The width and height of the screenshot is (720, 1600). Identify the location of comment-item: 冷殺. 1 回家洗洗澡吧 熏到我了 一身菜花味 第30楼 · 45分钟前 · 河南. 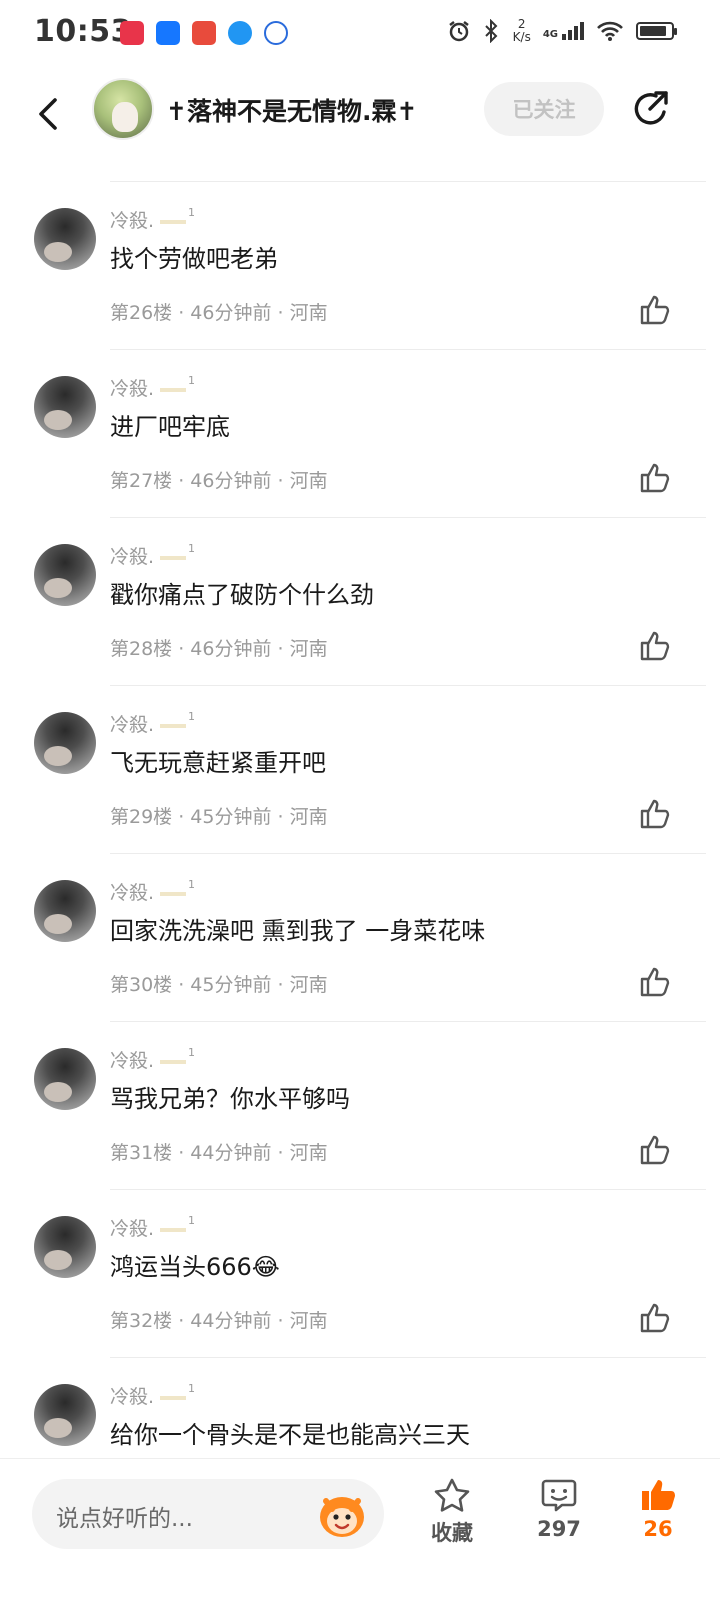
(360, 937).